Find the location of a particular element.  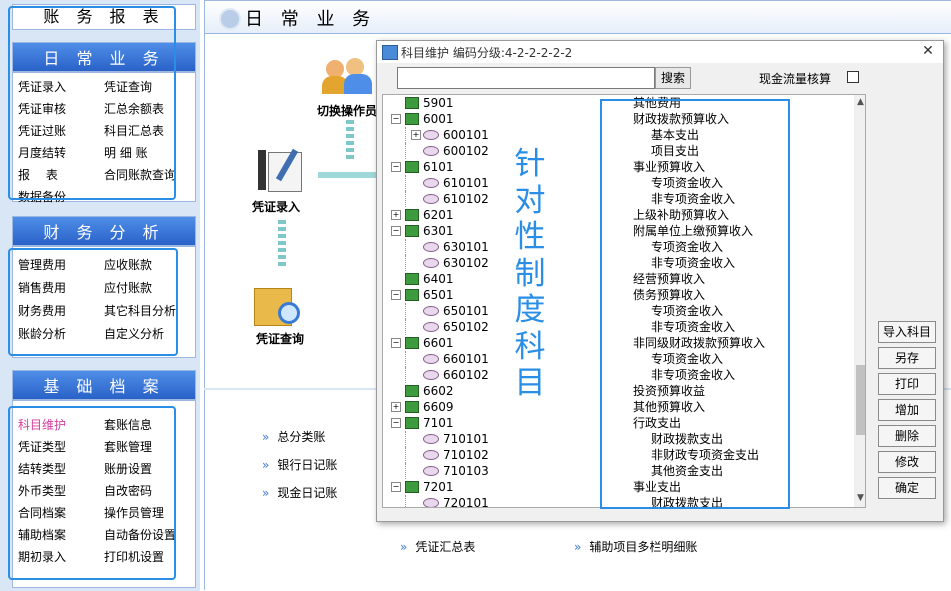

vertical-scrollbar: ▲ ▼ is located at coordinates (859, 301).